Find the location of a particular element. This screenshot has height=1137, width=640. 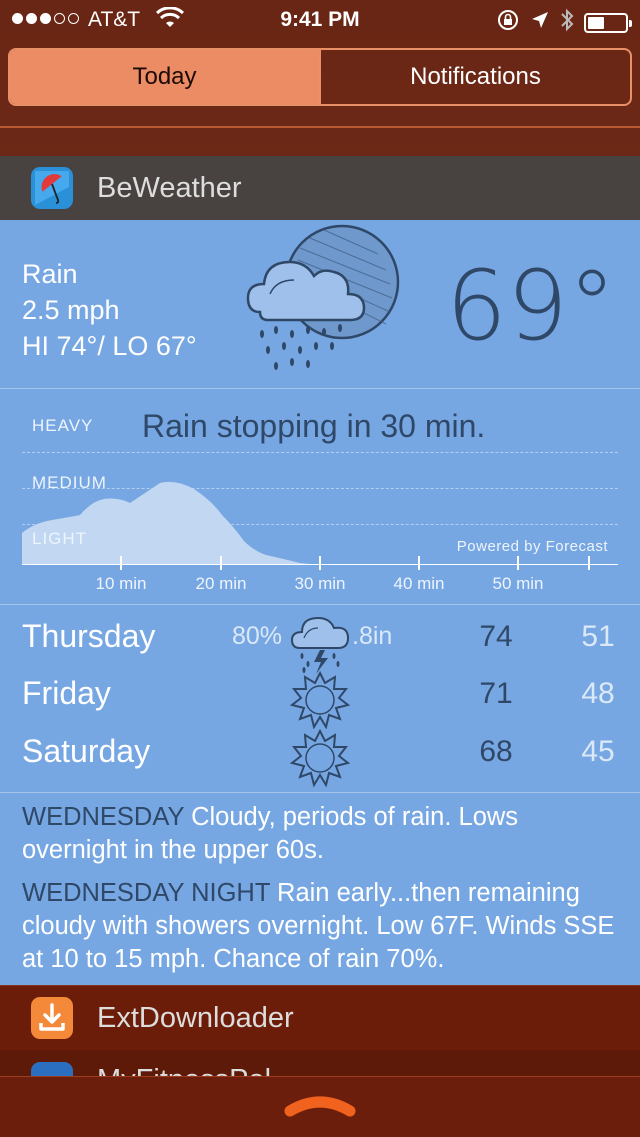

tick-10-min: 10 min is located at coordinates (121, 583).